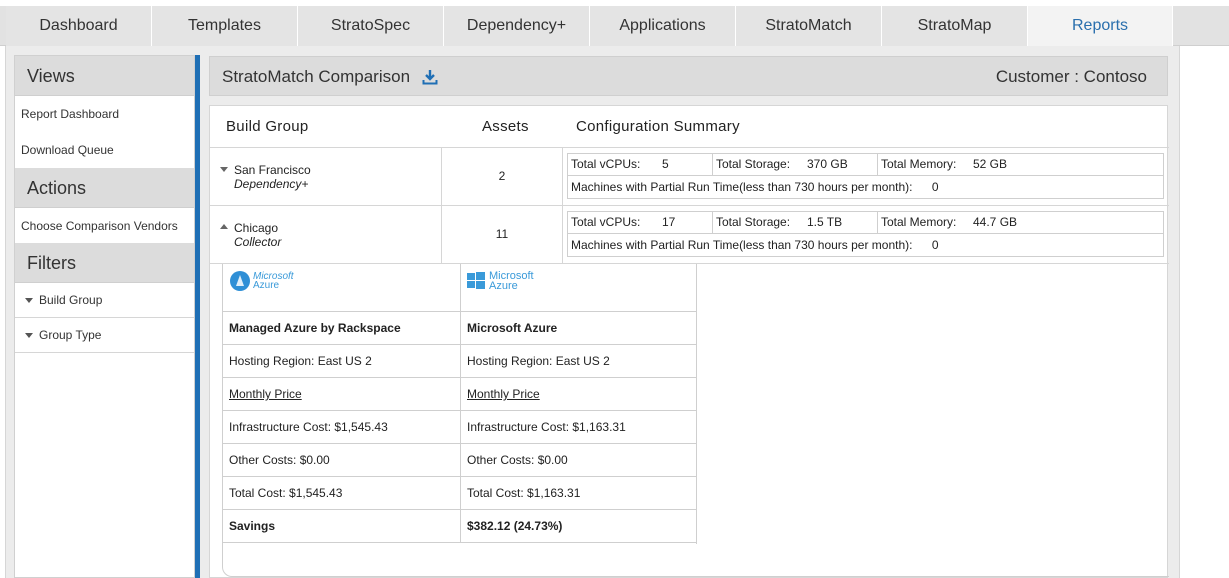 Image resolution: width=1229 pixels, height=578 pixels. I want to click on memory-value: 52 GB, so click(990, 164).